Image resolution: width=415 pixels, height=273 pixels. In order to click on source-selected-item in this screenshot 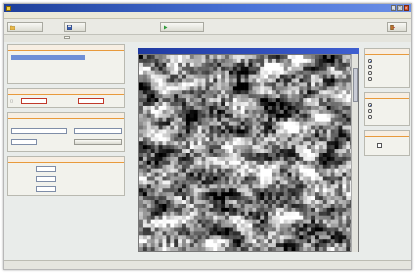, I will do `click(48, 57)`.